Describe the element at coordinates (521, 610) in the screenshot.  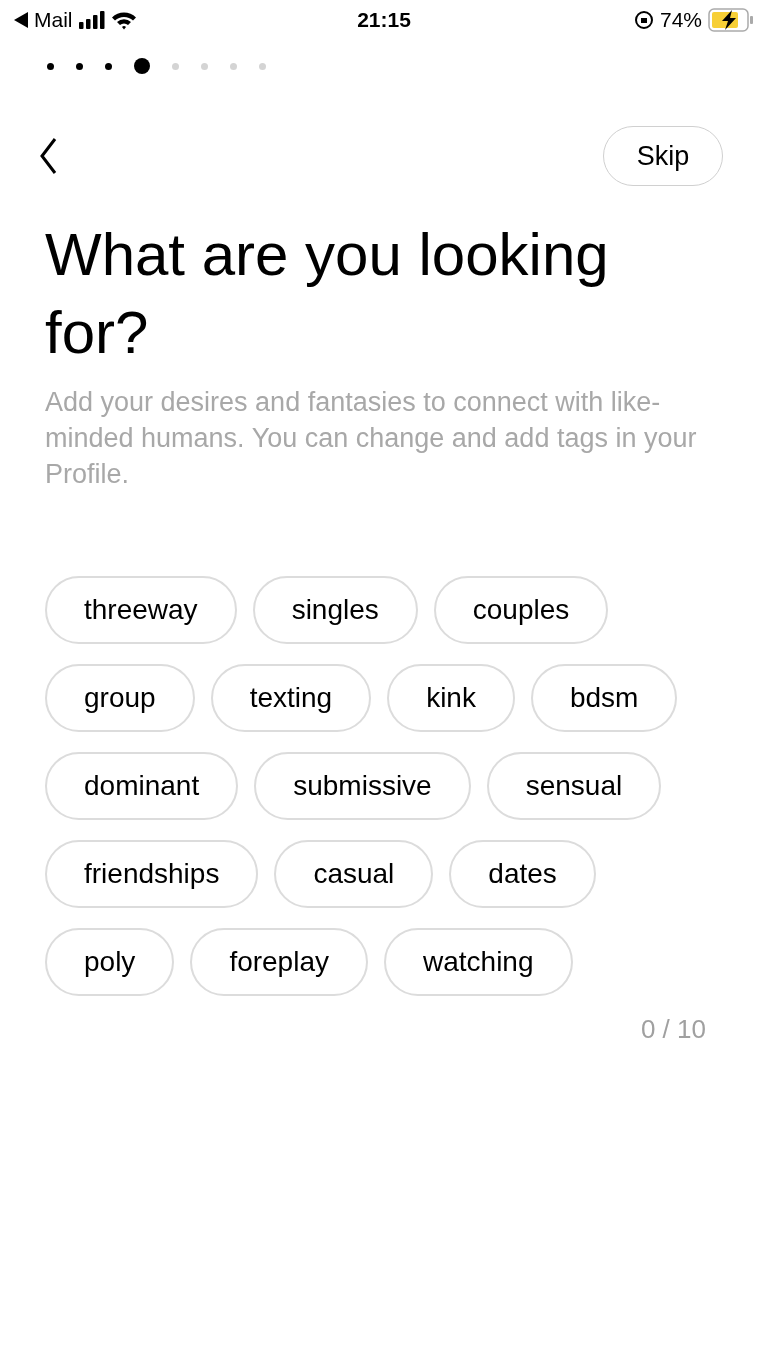
I see `tag-chip: couples` at that location.